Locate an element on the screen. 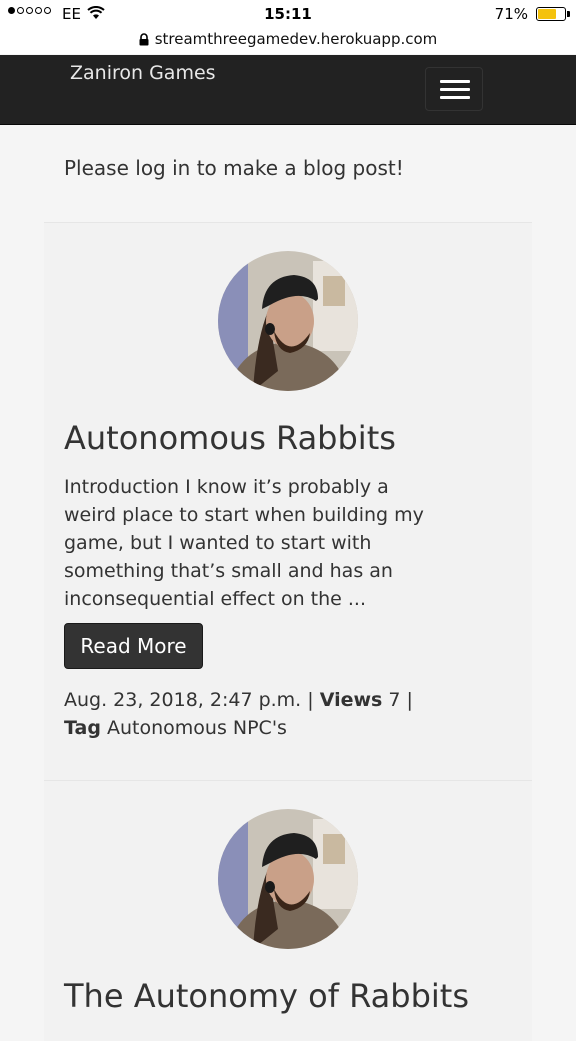  battery-icon is located at coordinates (551, 14).